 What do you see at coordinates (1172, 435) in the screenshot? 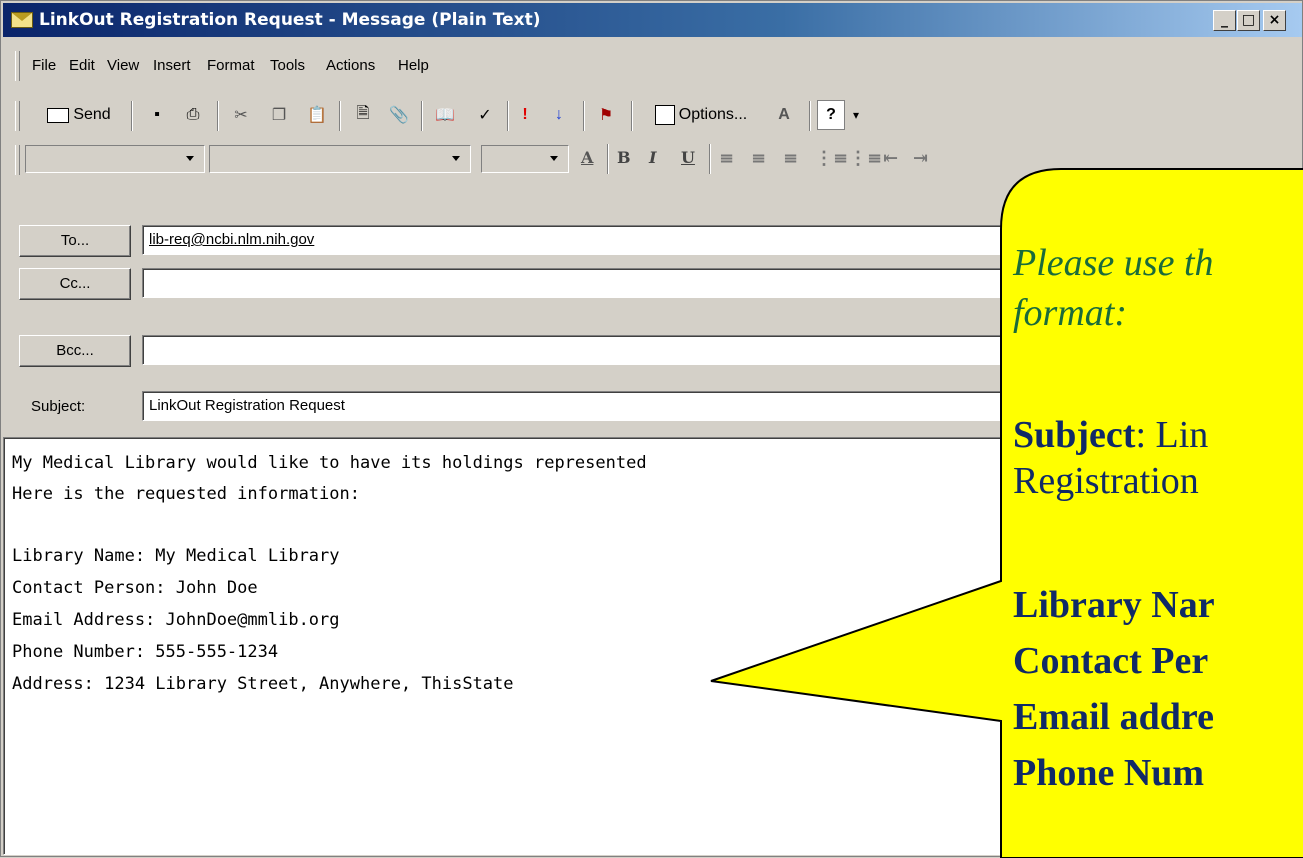
I see `callout-subject-rest: : Lin` at bounding box center [1172, 435].